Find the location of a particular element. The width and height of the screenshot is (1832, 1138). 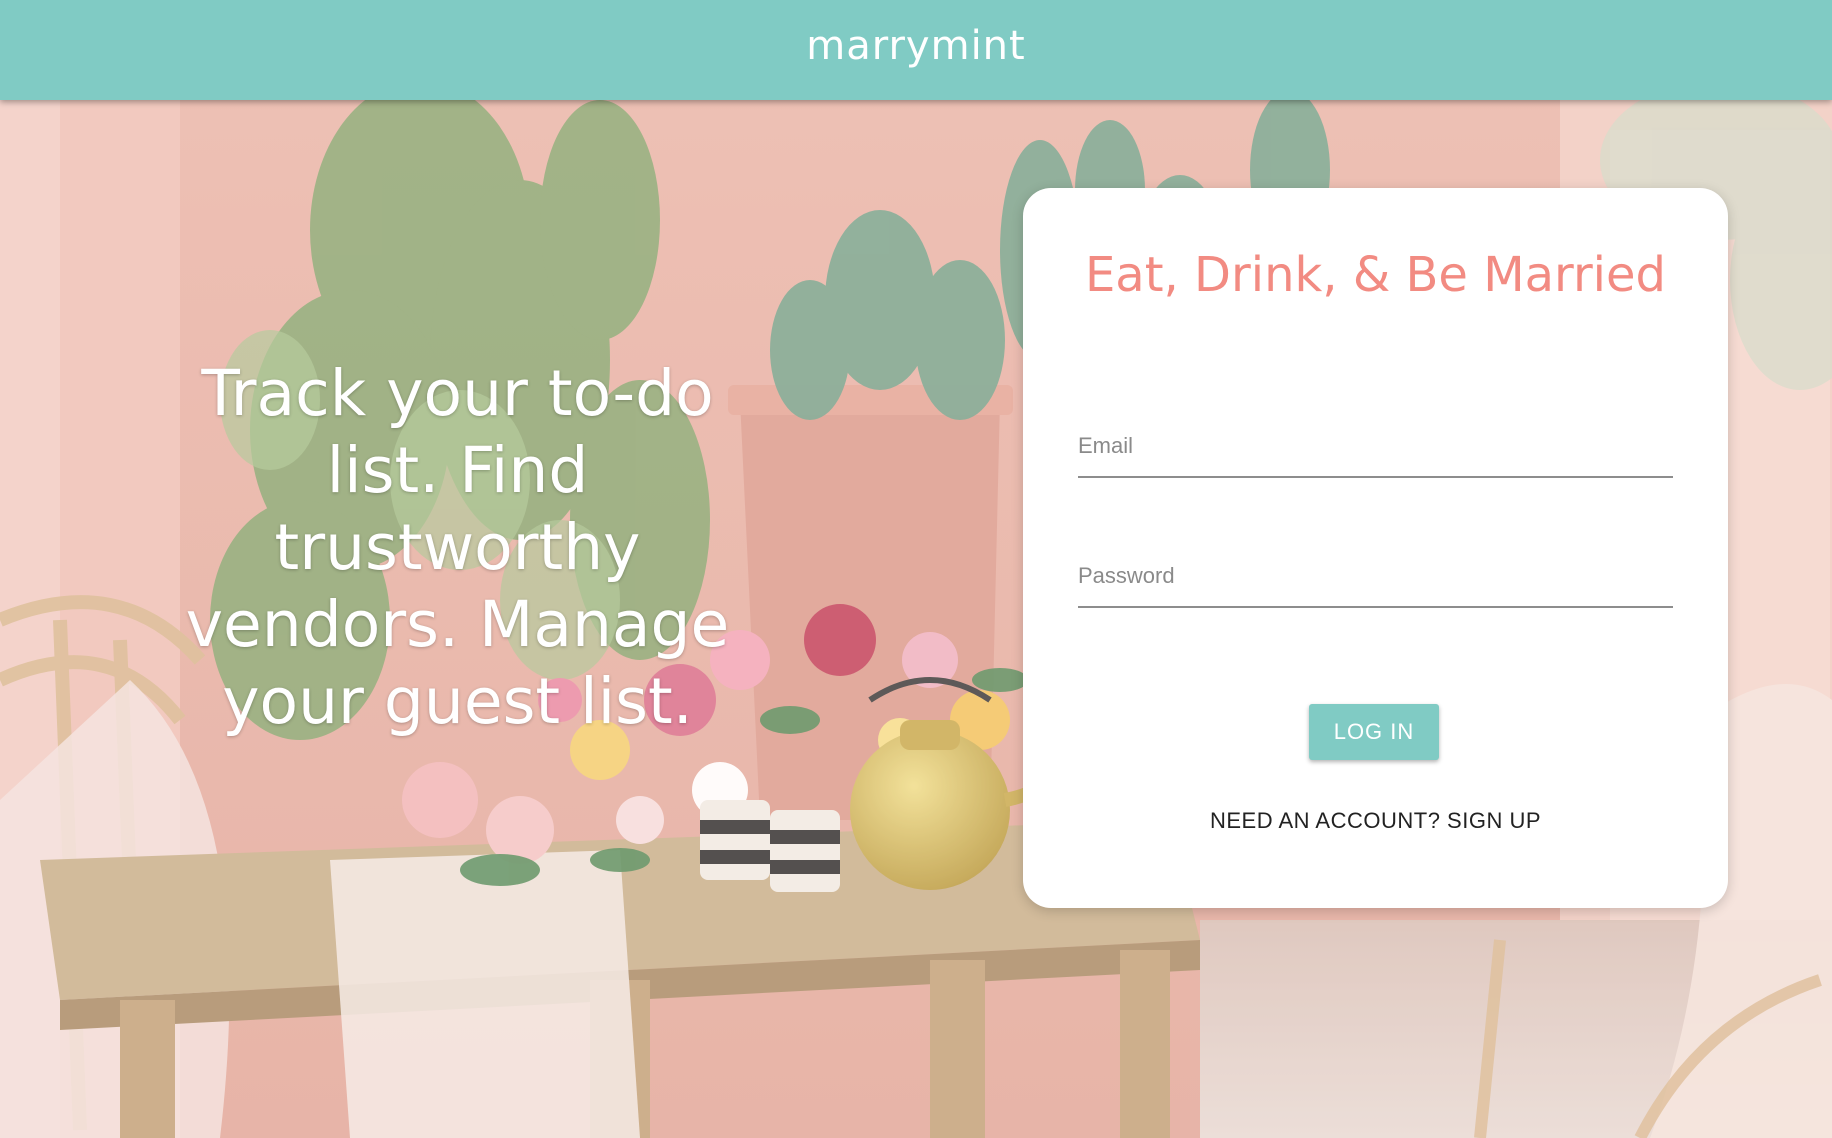

password-input is located at coordinates (1375, 576).